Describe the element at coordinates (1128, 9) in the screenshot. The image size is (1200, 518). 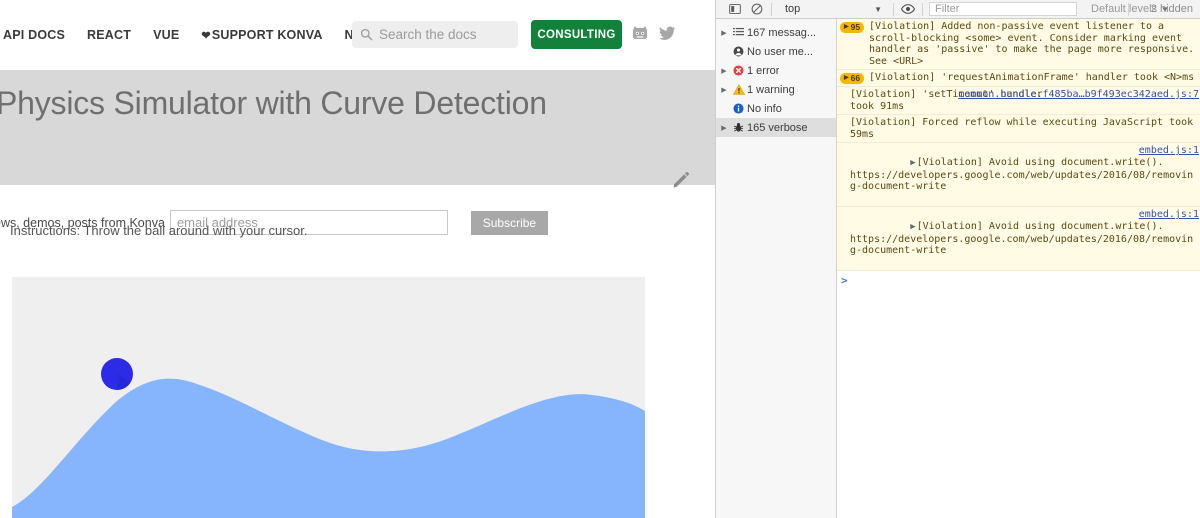
I see `toolbar-divider` at that location.